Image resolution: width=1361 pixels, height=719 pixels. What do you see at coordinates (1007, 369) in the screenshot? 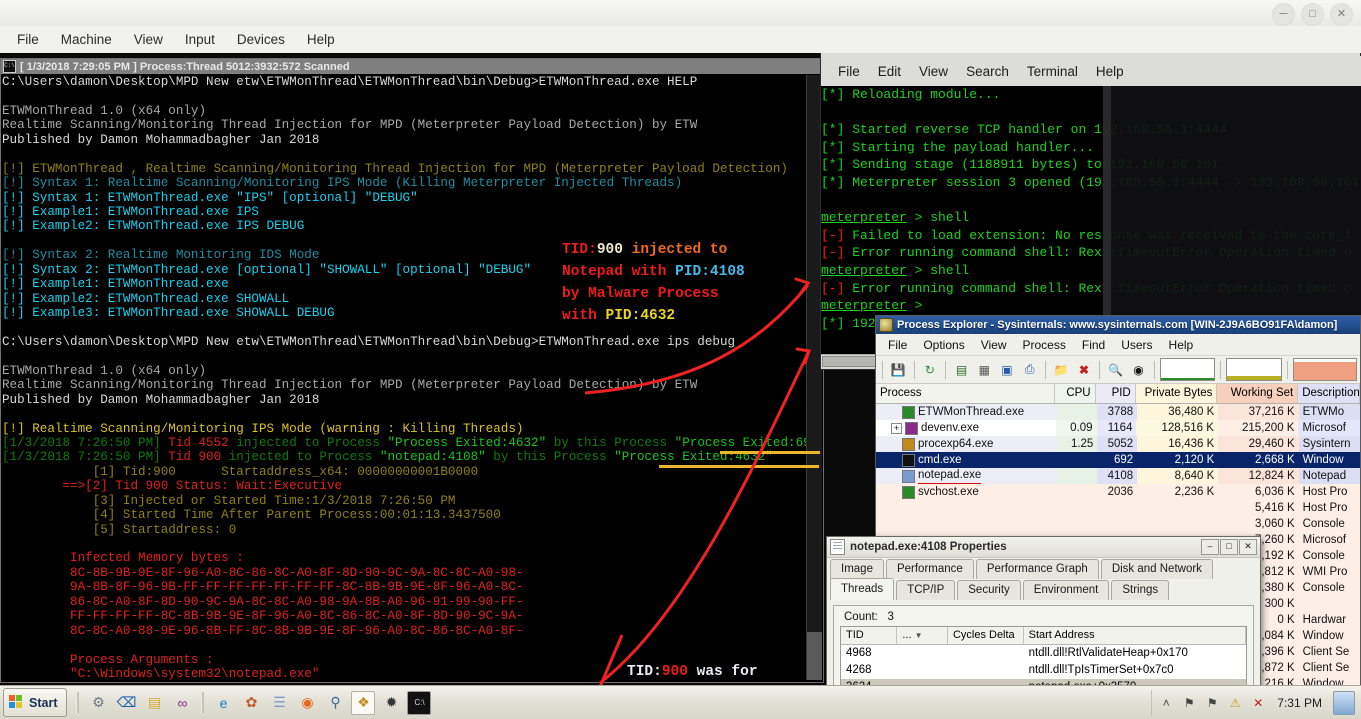
I see `properties-icon: ▣` at bounding box center [1007, 369].